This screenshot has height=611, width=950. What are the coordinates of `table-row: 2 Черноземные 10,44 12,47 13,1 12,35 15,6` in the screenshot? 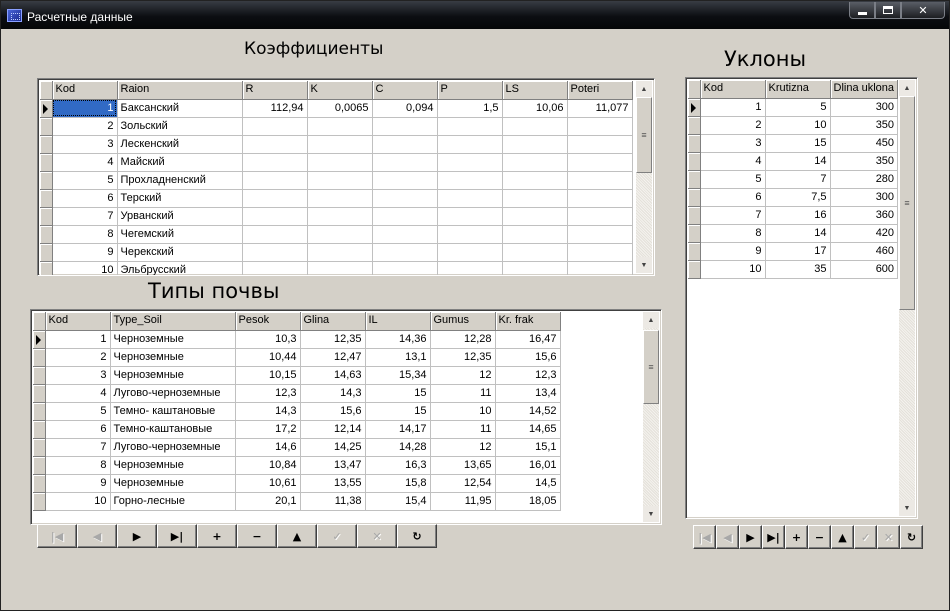 It's located at (297, 357).